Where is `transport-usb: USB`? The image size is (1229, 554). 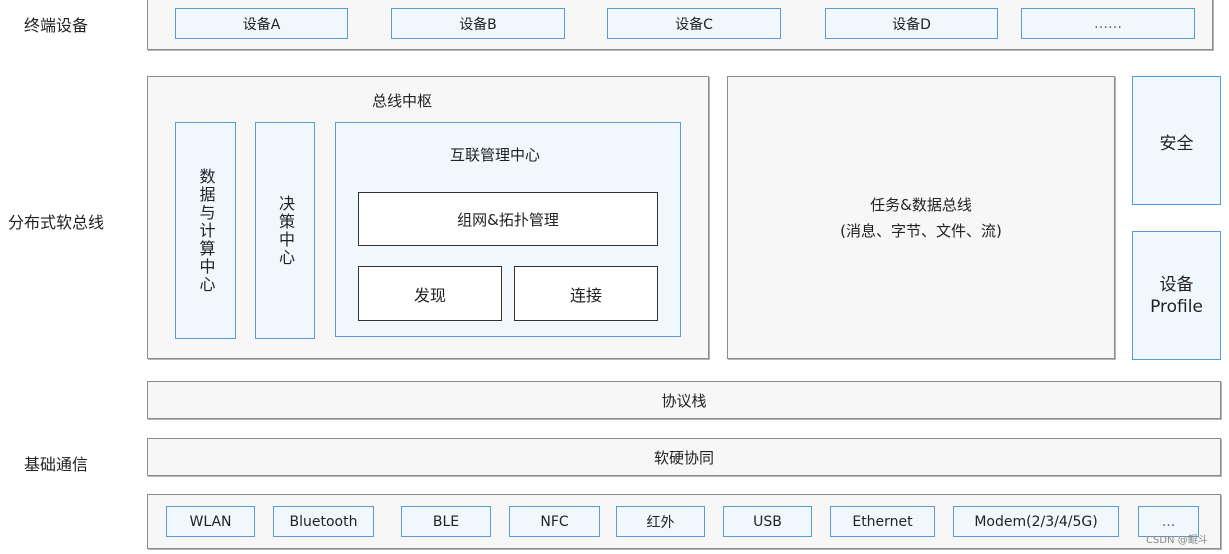 transport-usb: USB is located at coordinates (767, 521).